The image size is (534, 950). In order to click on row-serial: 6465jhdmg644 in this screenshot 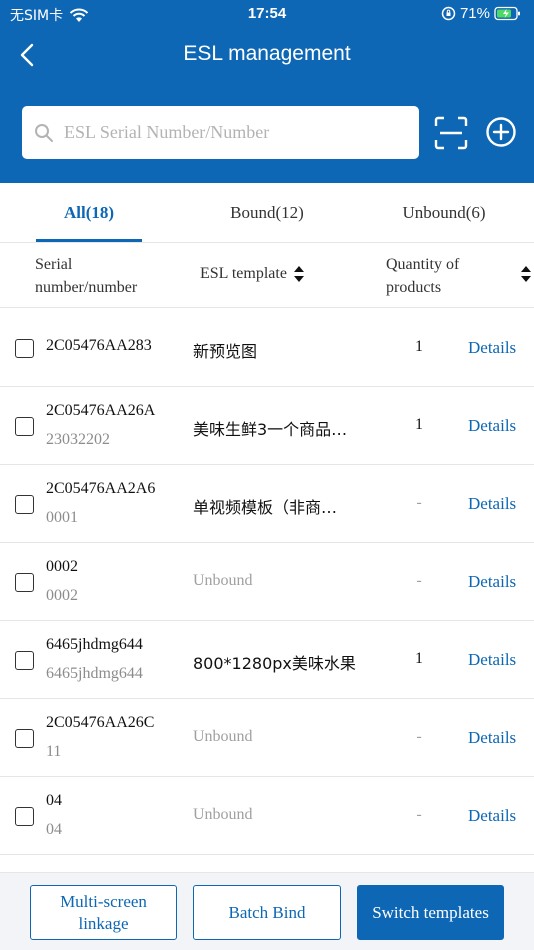, I will do `click(94, 644)`.